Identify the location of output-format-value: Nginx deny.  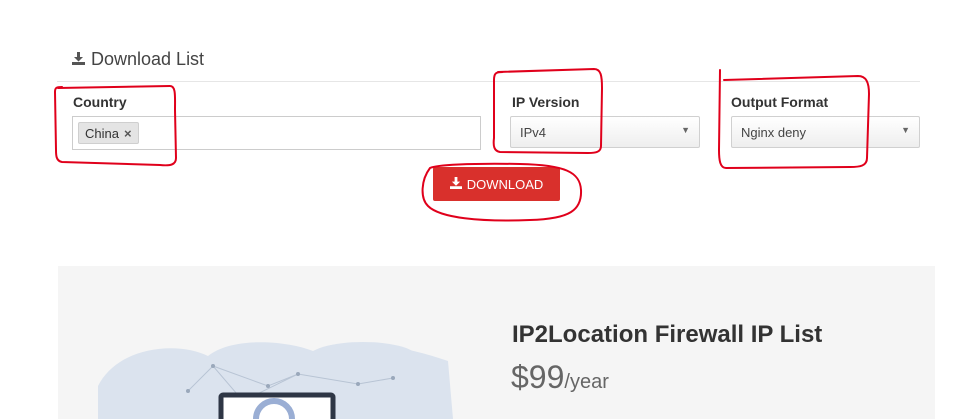
(774, 132).